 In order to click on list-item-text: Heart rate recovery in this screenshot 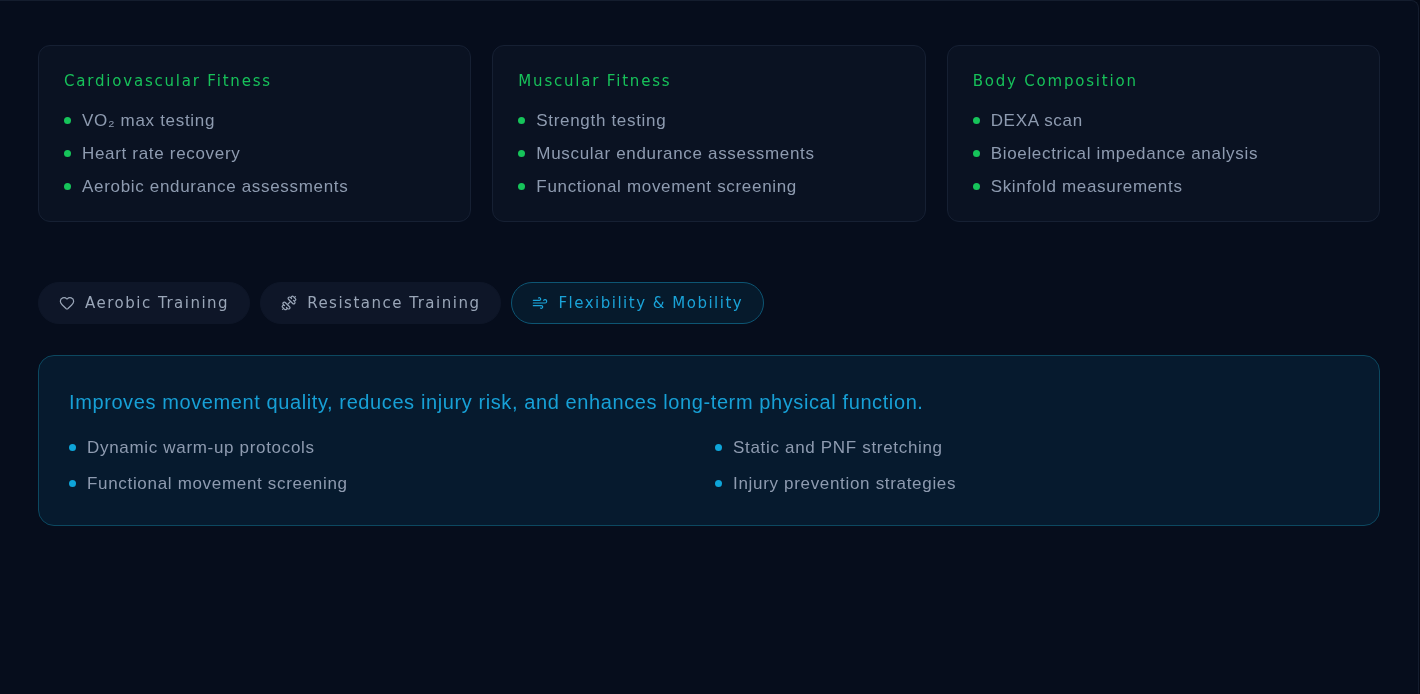, I will do `click(161, 153)`.